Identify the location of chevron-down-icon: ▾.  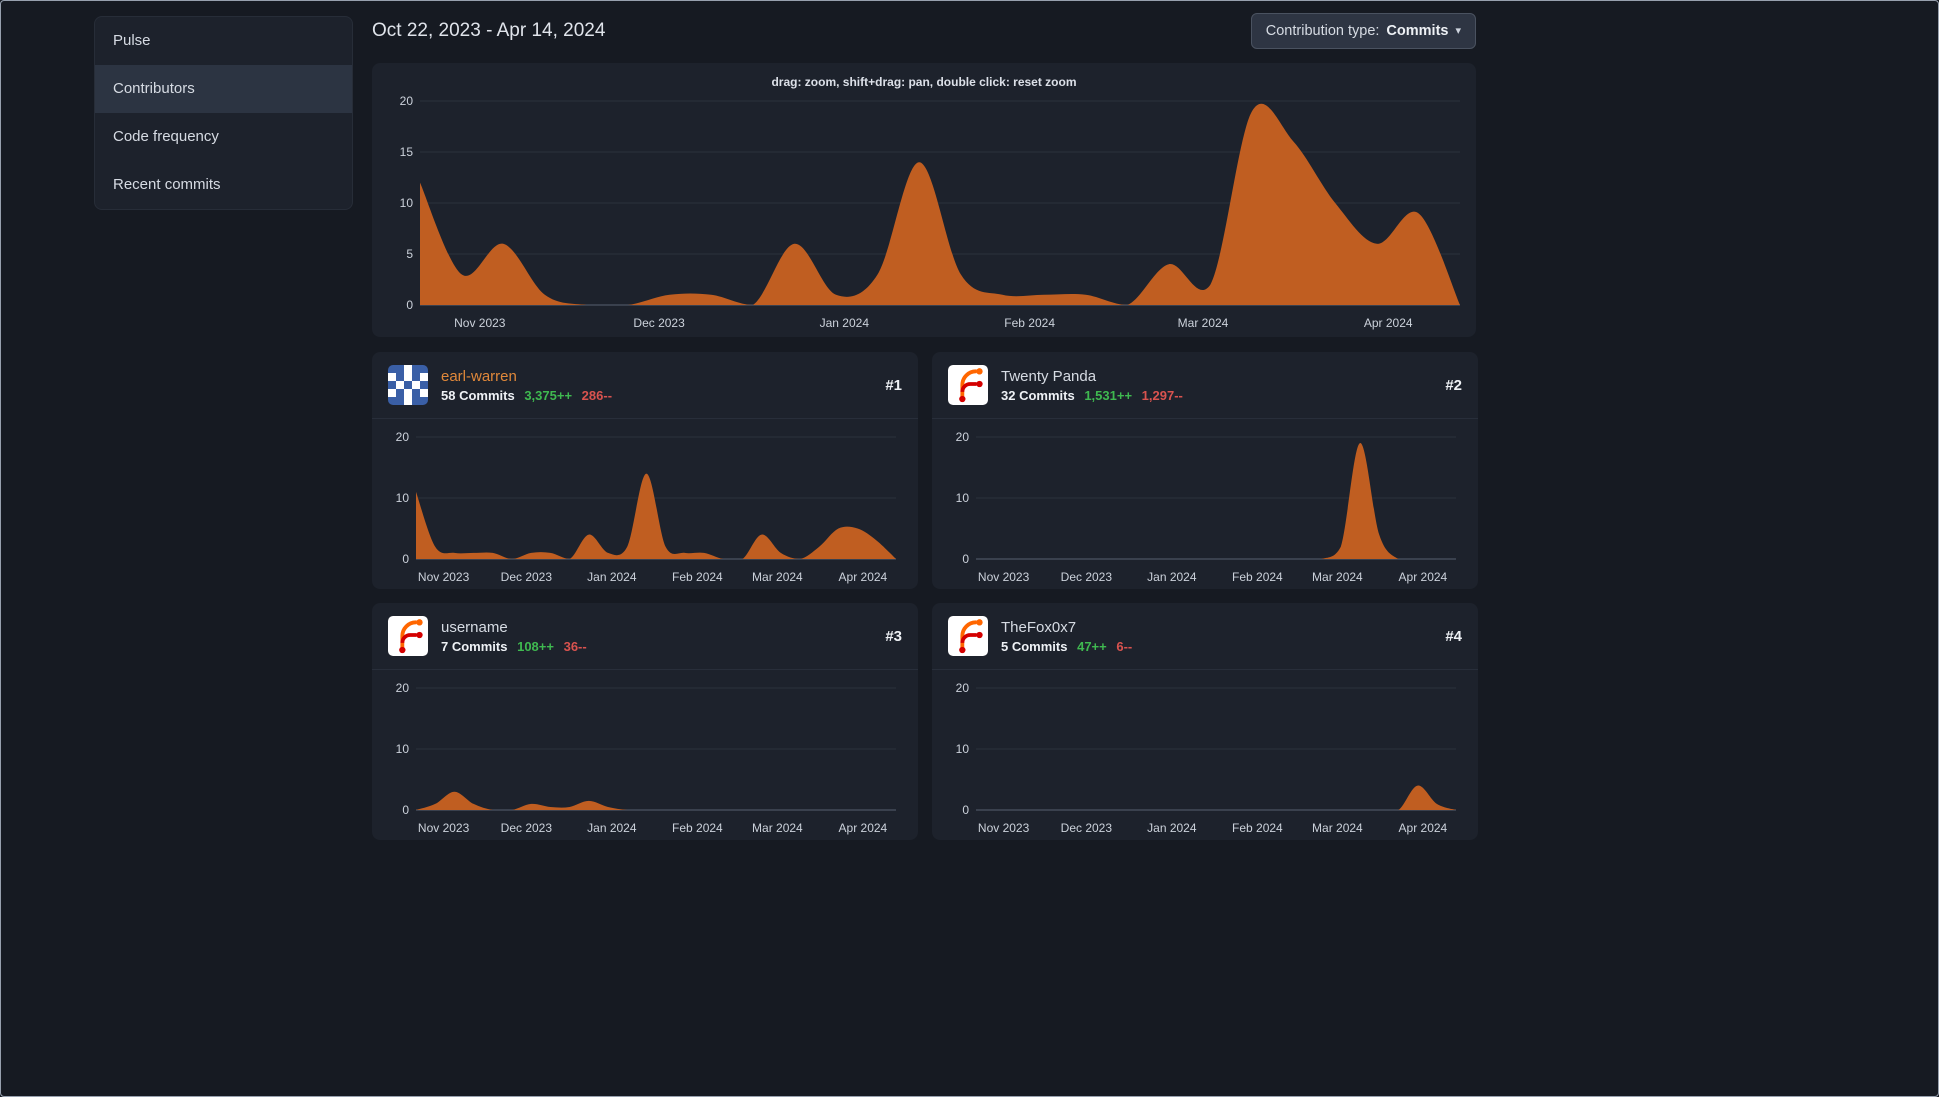
(1458, 30).